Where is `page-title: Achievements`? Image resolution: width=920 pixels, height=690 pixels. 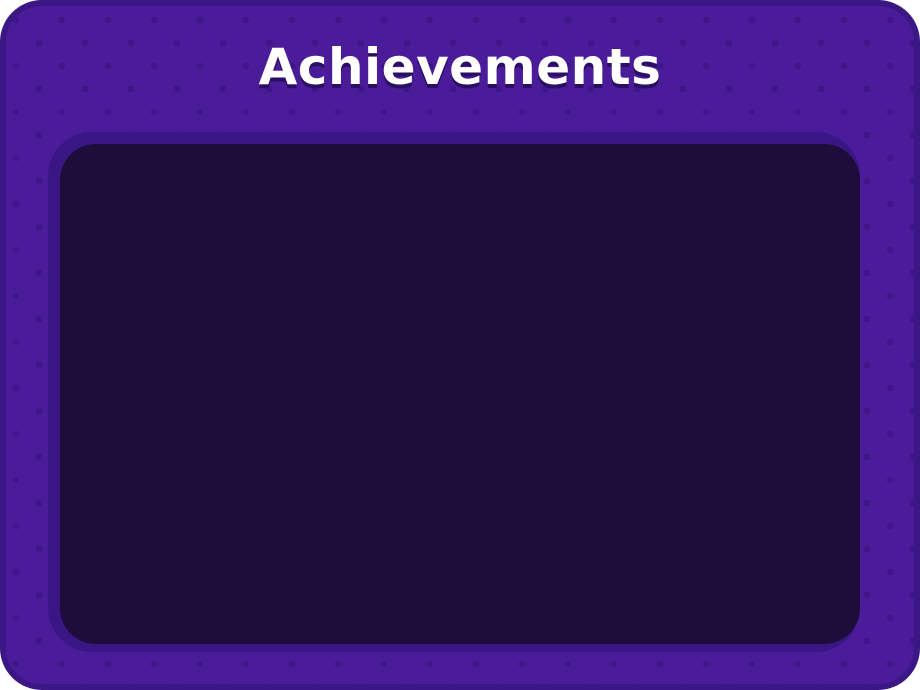 page-title: Achievements is located at coordinates (460, 67).